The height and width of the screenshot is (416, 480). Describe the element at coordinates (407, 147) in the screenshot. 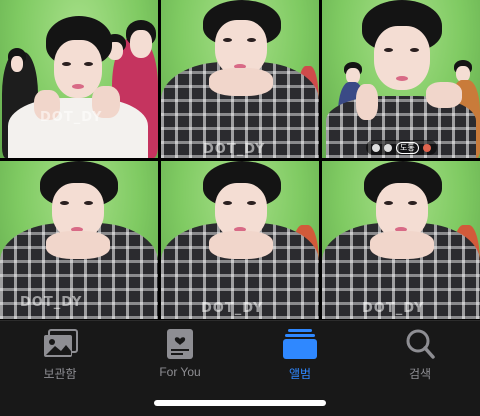

I see `badge: 도통` at that location.